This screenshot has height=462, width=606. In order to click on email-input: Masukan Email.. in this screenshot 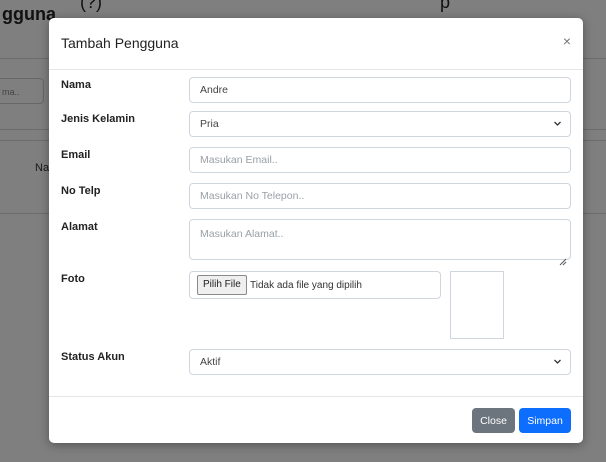, I will do `click(380, 160)`.